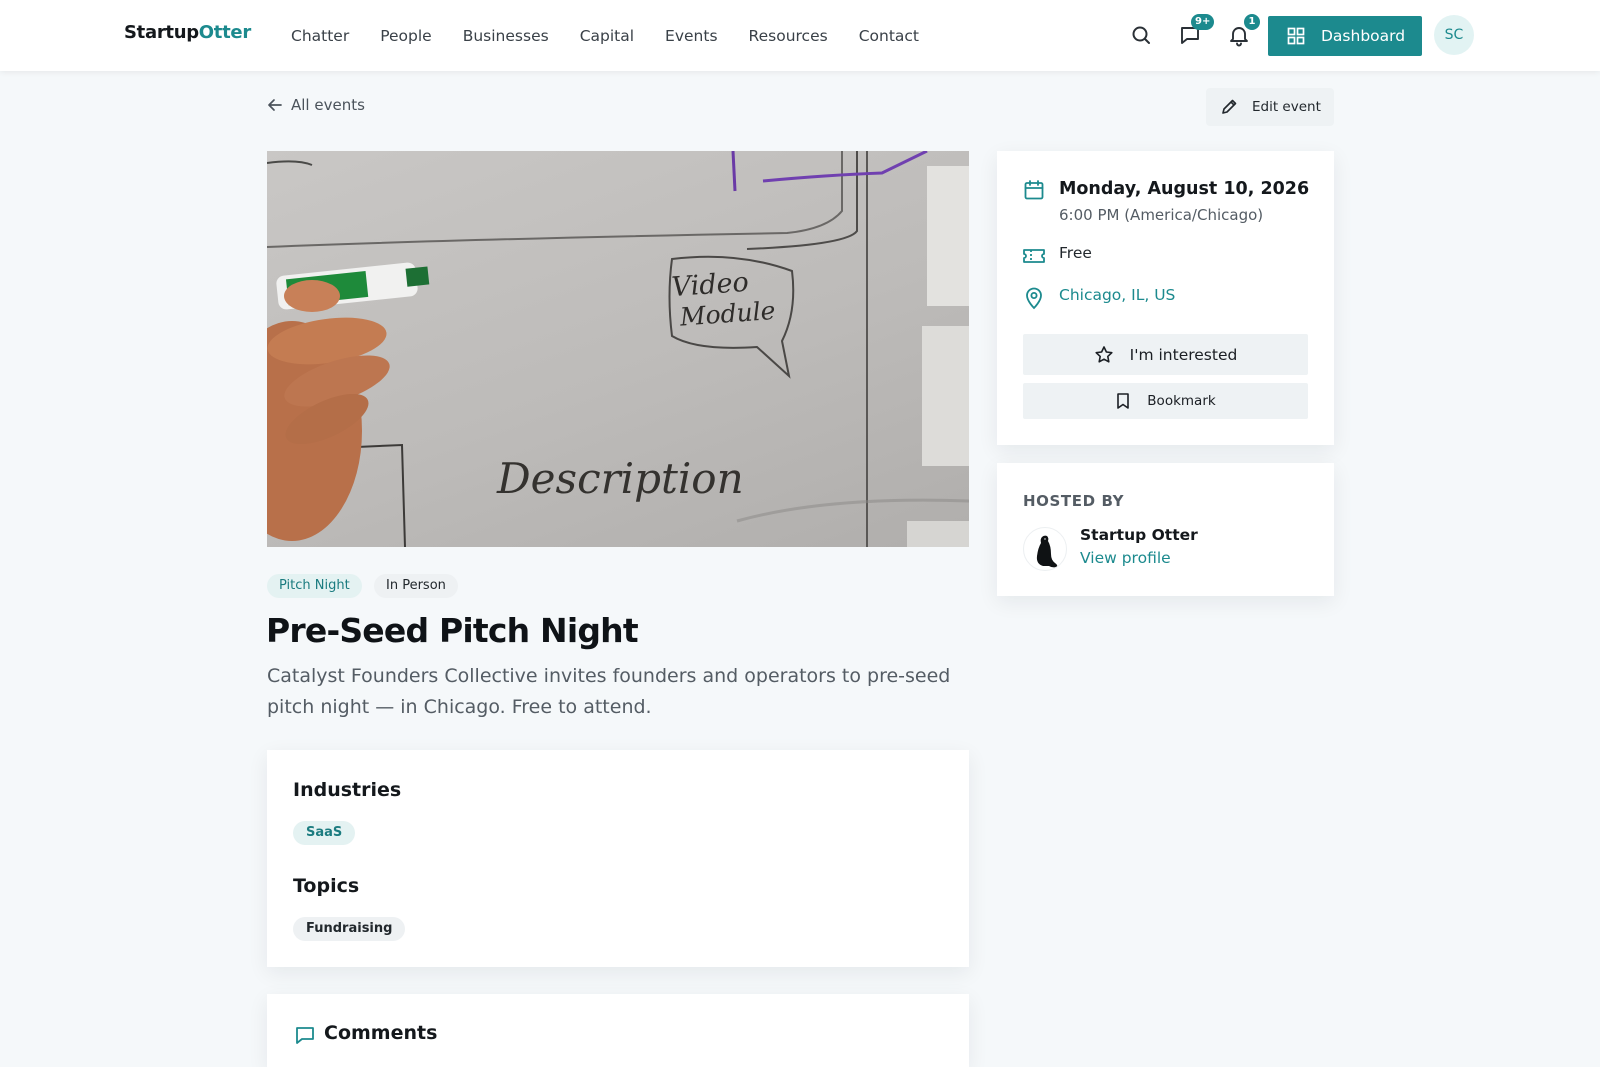 This screenshot has height=1067, width=1600. Describe the element at coordinates (349, 929) in the screenshot. I see `topic-pill-fundraising: Fundraising` at that location.